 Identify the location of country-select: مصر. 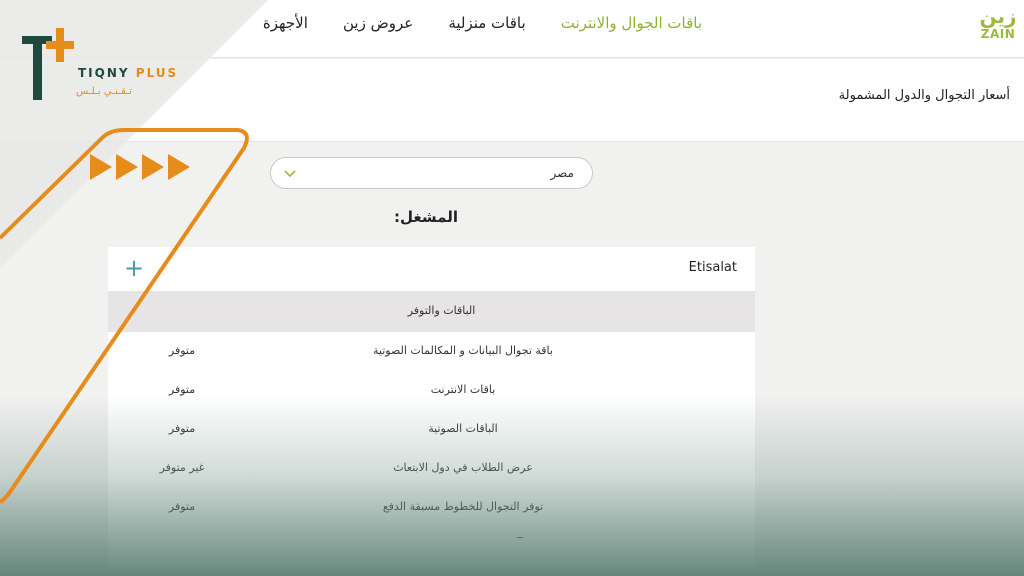
(431, 173).